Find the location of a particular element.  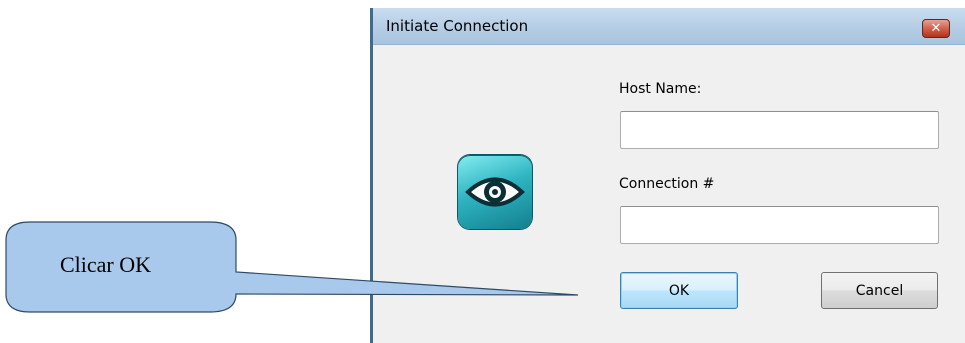

dialog-title: Initiate Connection is located at coordinates (457, 26).